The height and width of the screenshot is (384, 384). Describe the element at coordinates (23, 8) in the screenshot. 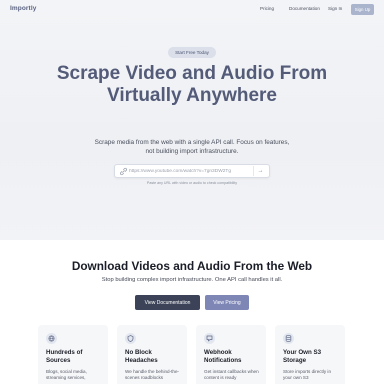

I see `logo: Importly` at that location.